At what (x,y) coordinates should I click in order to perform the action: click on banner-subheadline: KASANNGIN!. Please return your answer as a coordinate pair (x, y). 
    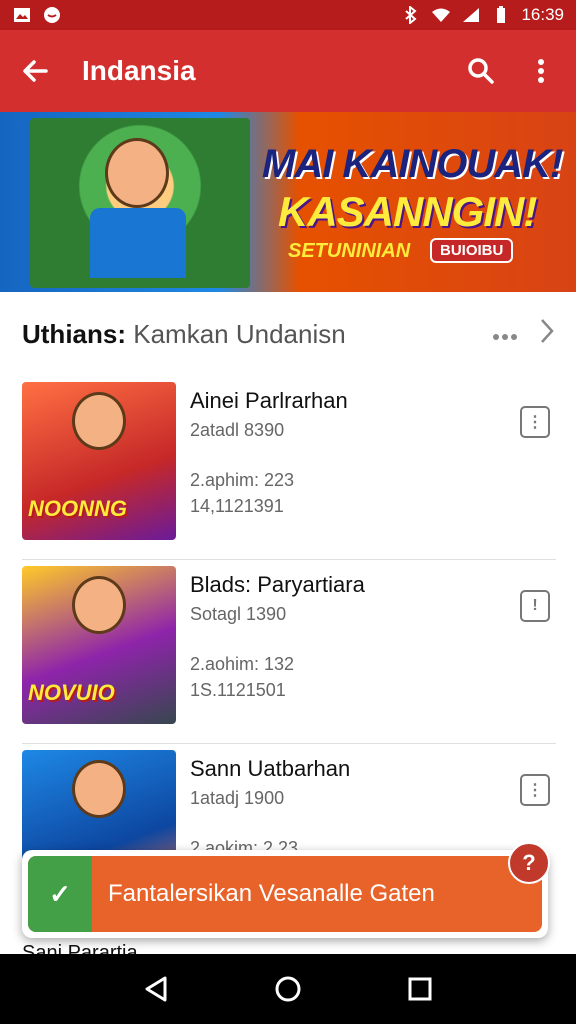
    Looking at the image, I should click on (407, 211).